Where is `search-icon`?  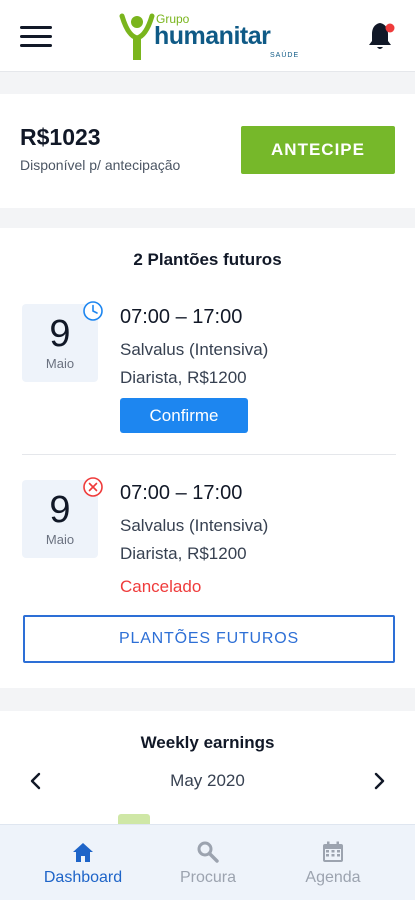 search-icon is located at coordinates (208, 852).